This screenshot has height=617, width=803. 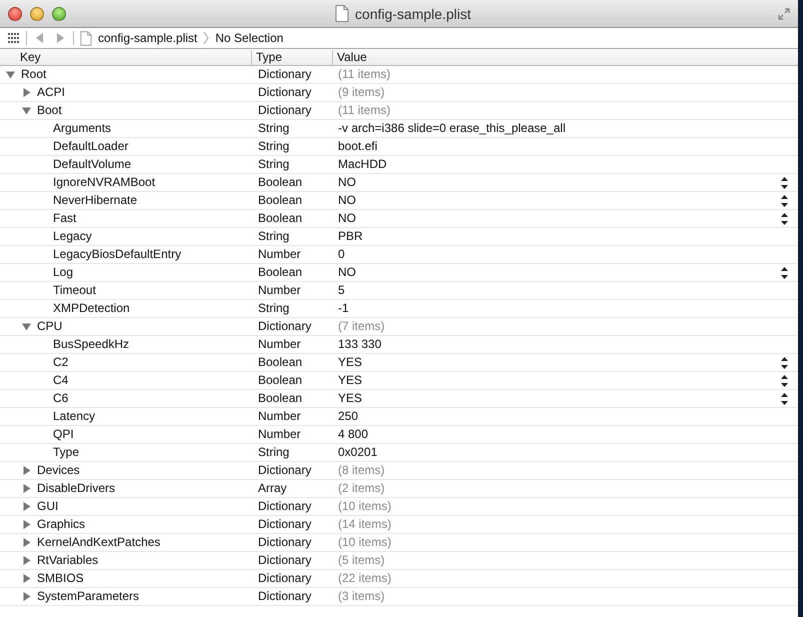 I want to click on key-cell: Root, so click(x=33, y=74).